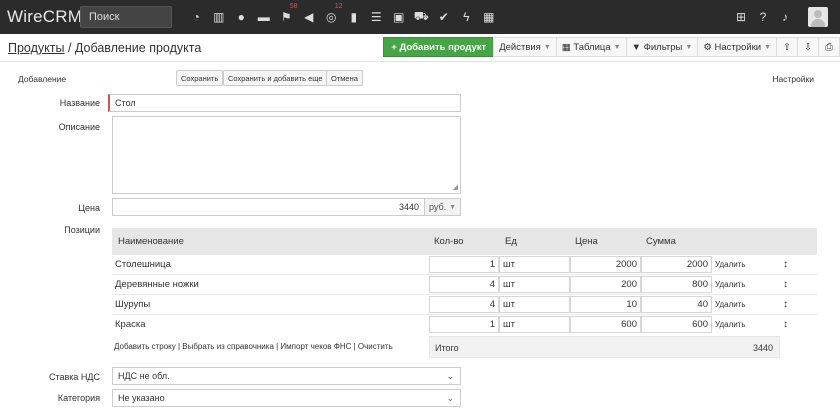  What do you see at coordinates (309, 17) in the screenshot?
I see `bullhorn-icon: ◀` at bounding box center [309, 17].